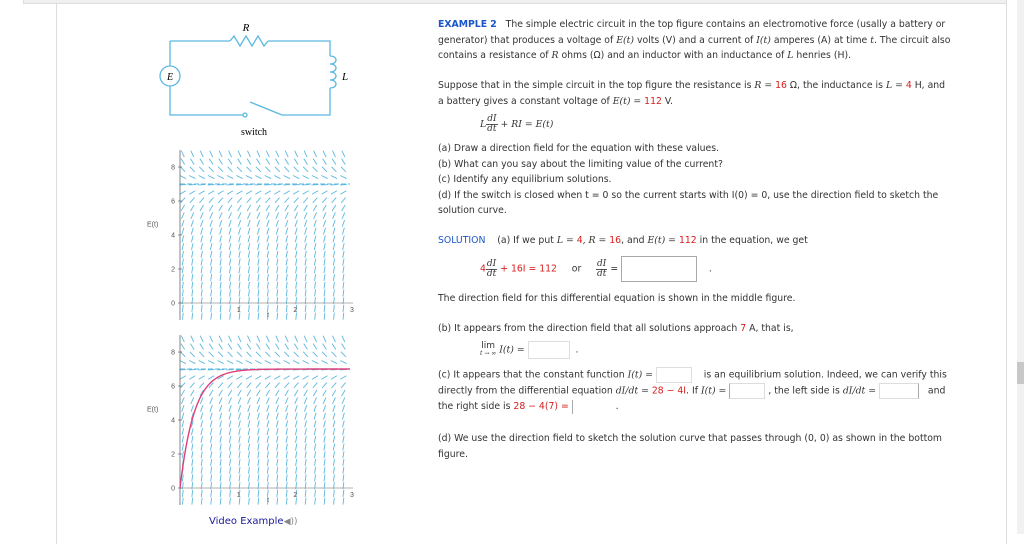 This screenshot has height=544, width=1024. Describe the element at coordinates (254, 132) in the screenshot. I see `switch-label: switch` at that location.